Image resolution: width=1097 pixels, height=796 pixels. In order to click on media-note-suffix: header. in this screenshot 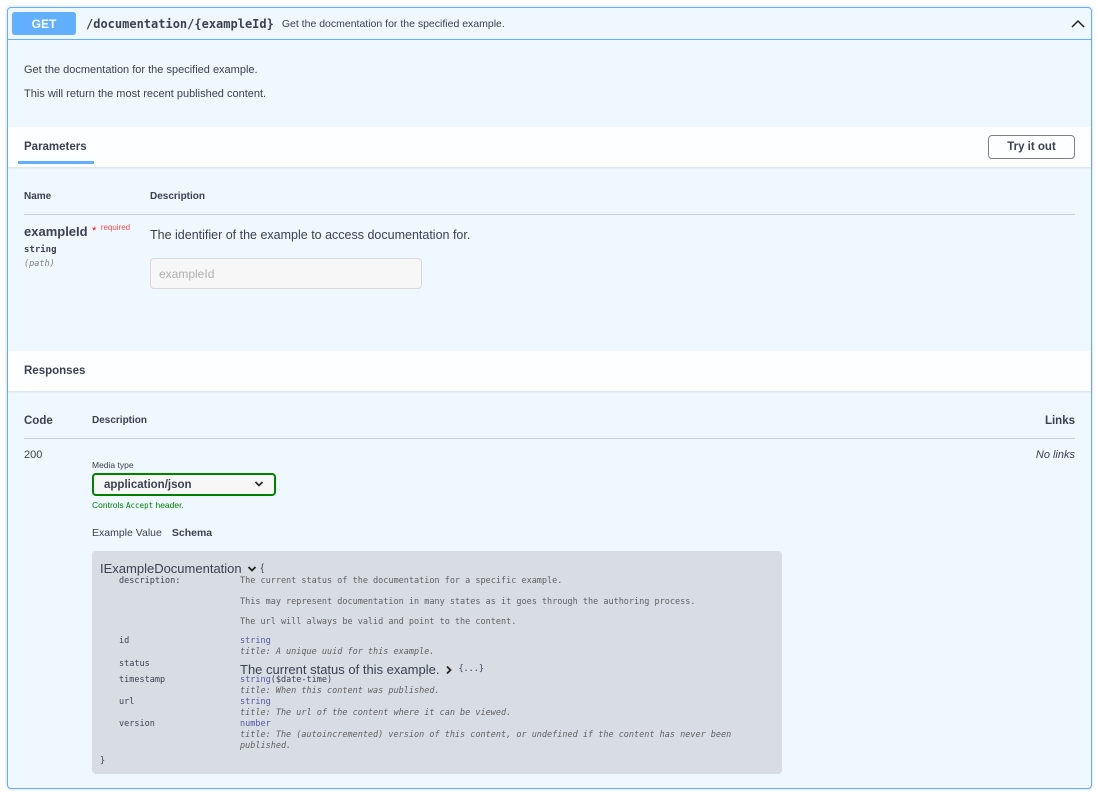, I will do `click(168, 505)`.